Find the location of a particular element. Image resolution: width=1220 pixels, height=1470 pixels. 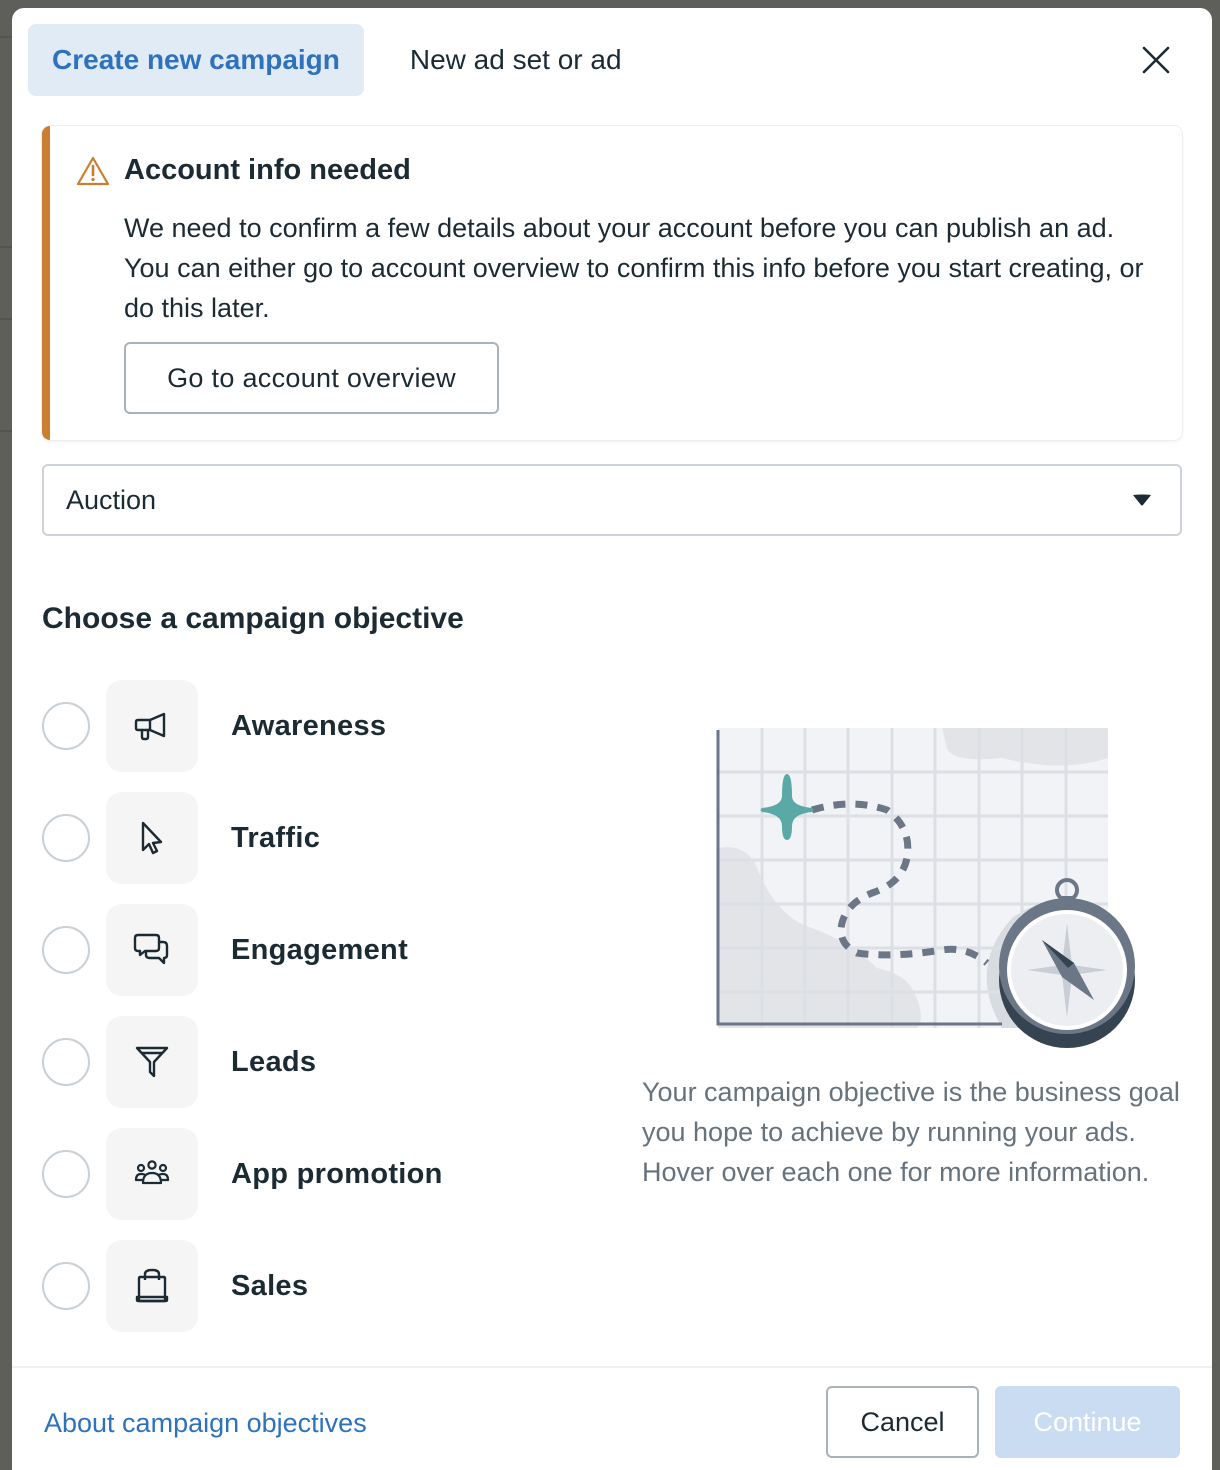

tab-new-ad-set-or-ad: New ad set or ad is located at coordinates (516, 60).